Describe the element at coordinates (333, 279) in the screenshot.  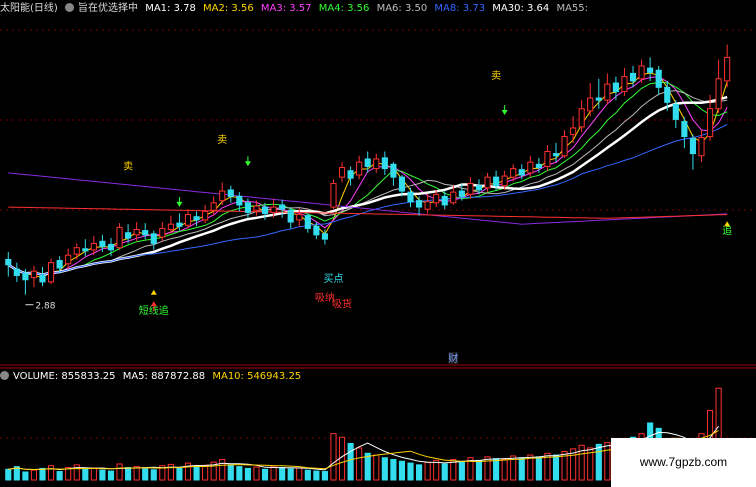
I see `signal-label: 买点` at that location.